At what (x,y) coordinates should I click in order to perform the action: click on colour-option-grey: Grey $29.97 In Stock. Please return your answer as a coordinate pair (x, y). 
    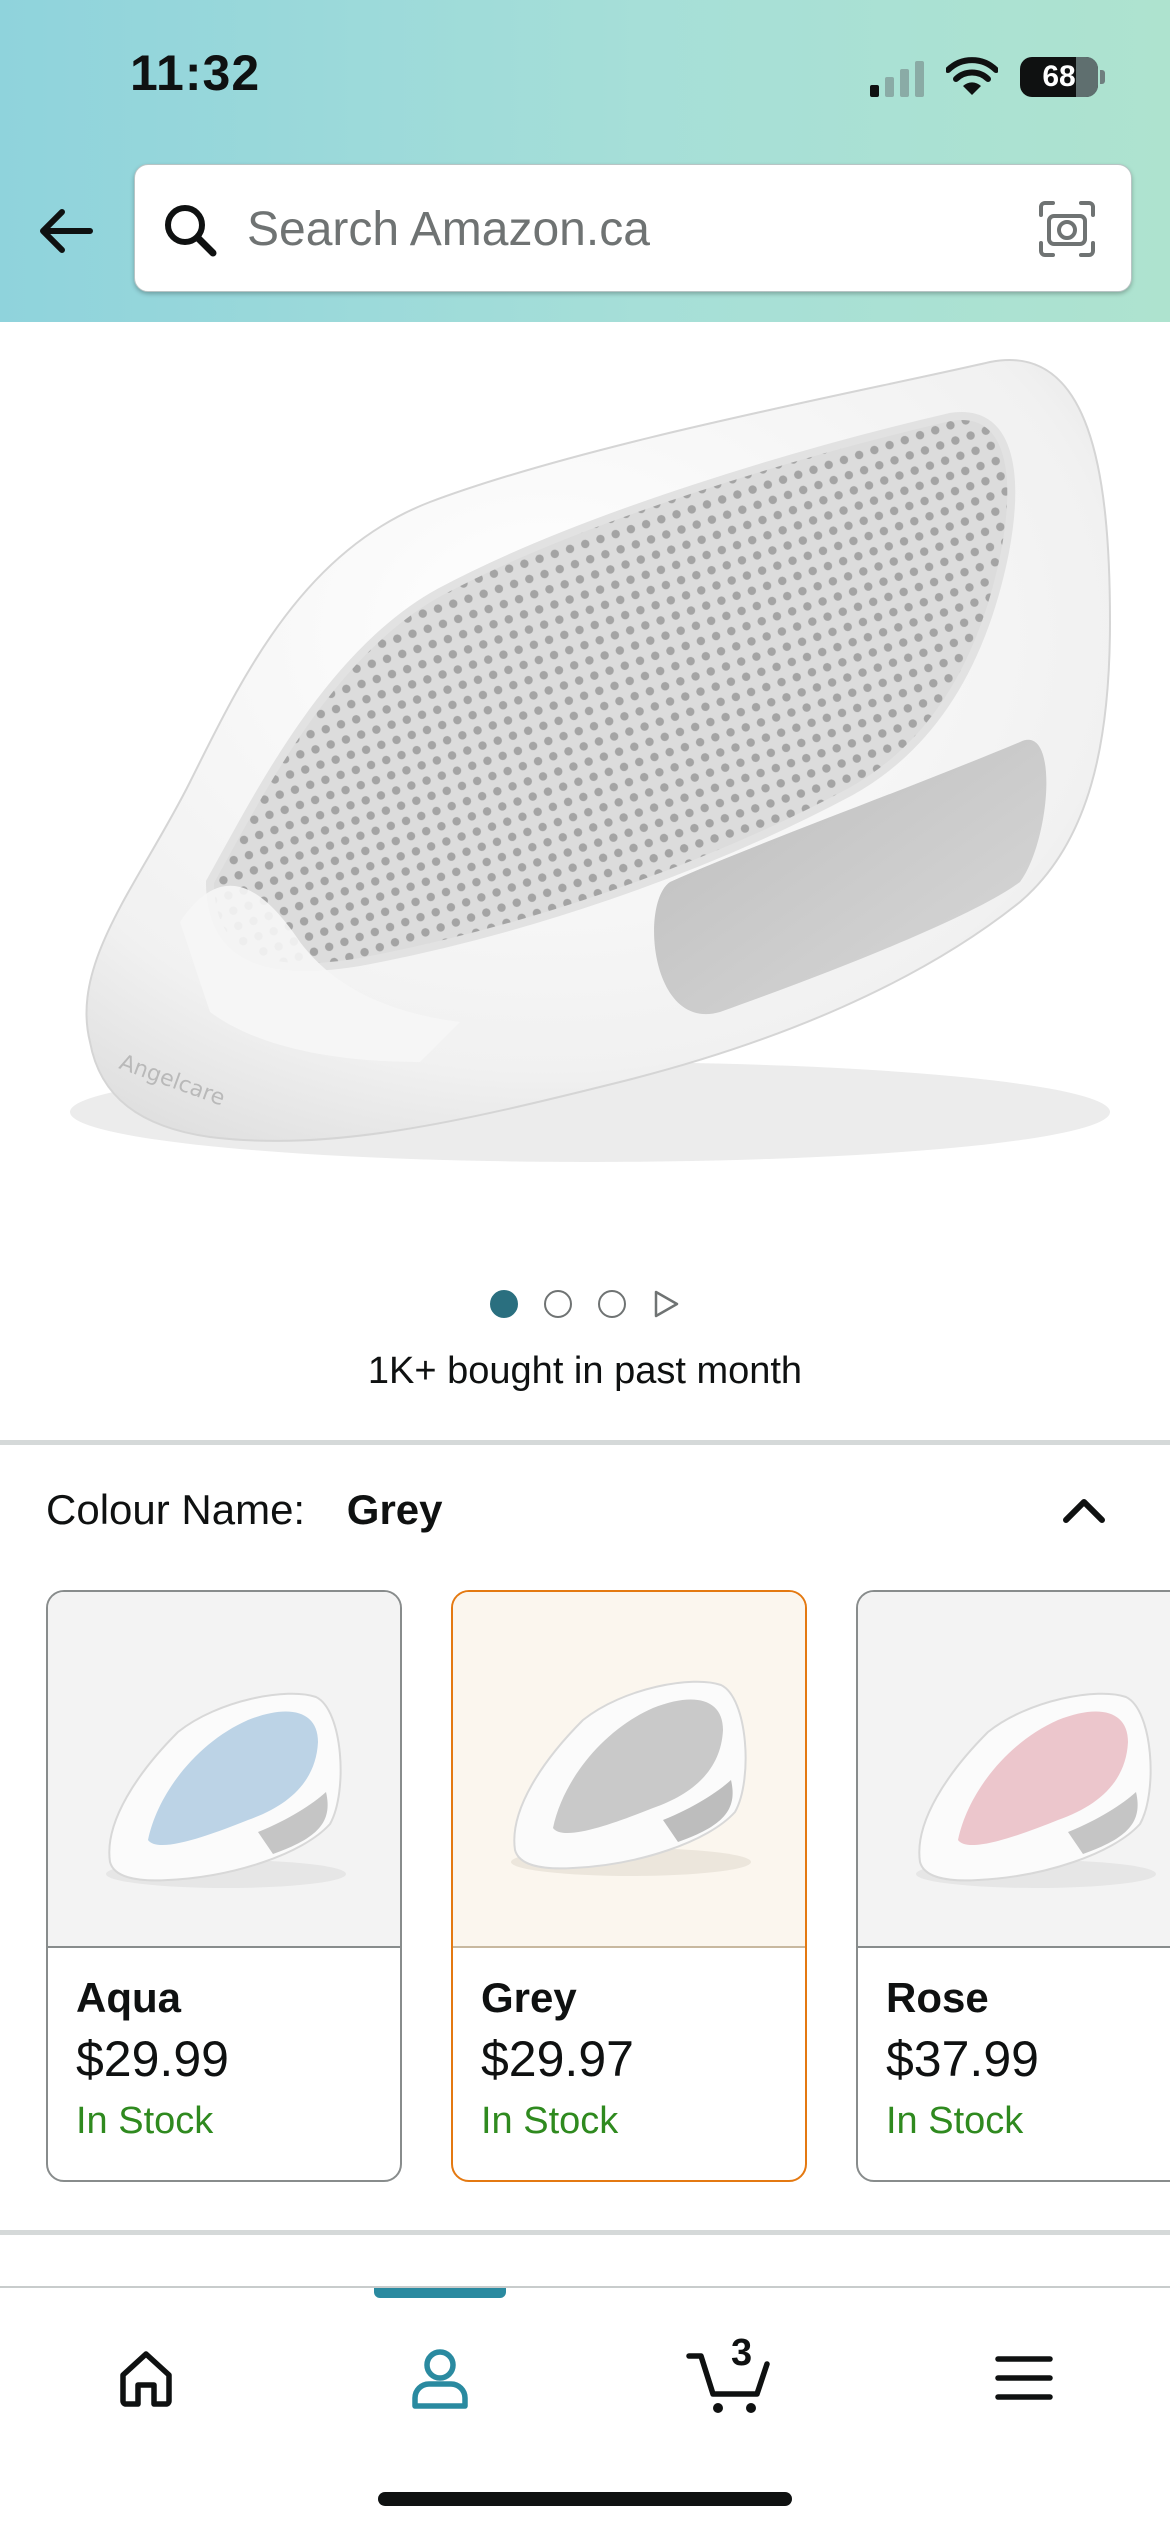
    Looking at the image, I should click on (629, 1886).